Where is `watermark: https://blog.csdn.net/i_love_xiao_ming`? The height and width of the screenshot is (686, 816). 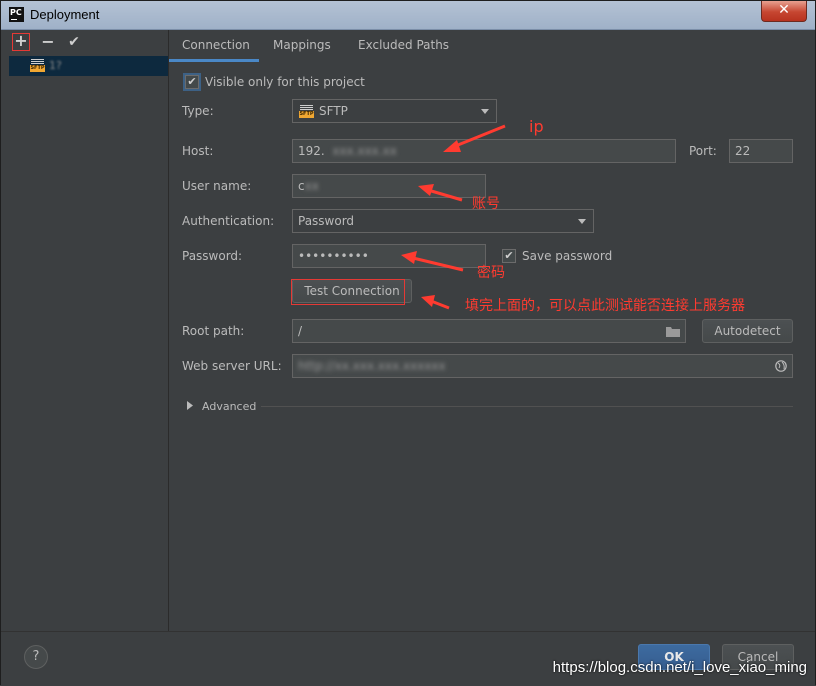
watermark: https://blog.csdn.net/i_love_xiao_ming is located at coordinates (679, 667).